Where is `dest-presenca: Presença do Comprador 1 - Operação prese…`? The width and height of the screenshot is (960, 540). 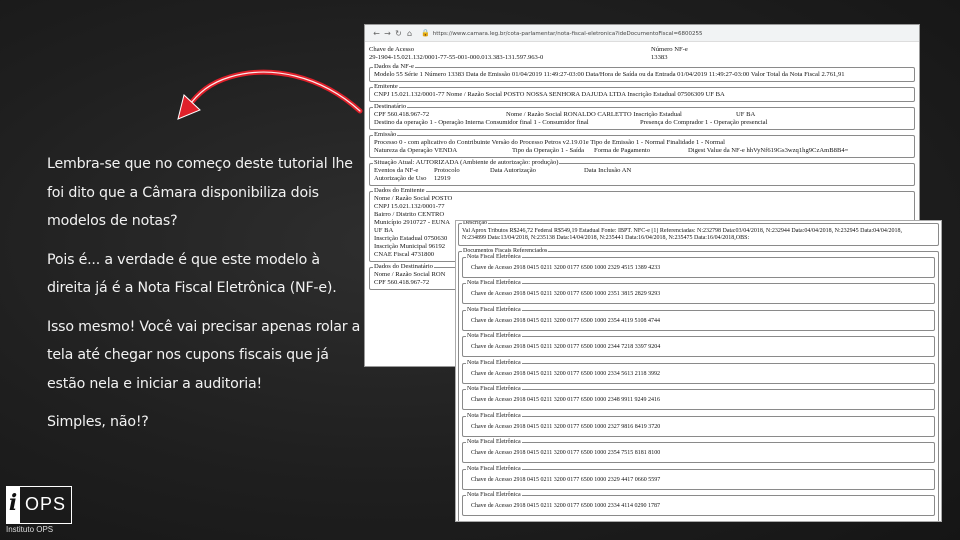 dest-presenca: Presença do Comprador 1 - Operação prese… is located at coordinates (704, 122).